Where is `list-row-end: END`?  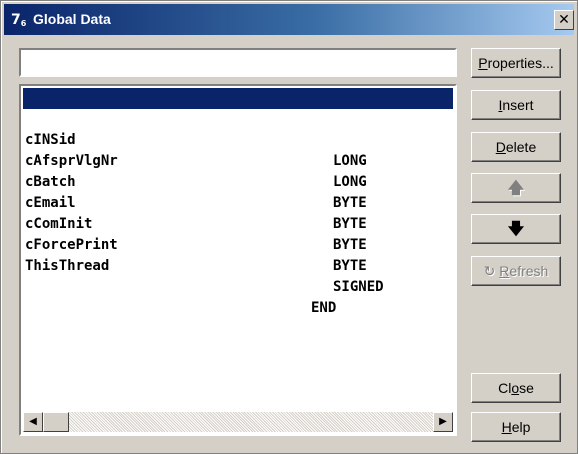
list-row-end: END is located at coordinates (238, 286).